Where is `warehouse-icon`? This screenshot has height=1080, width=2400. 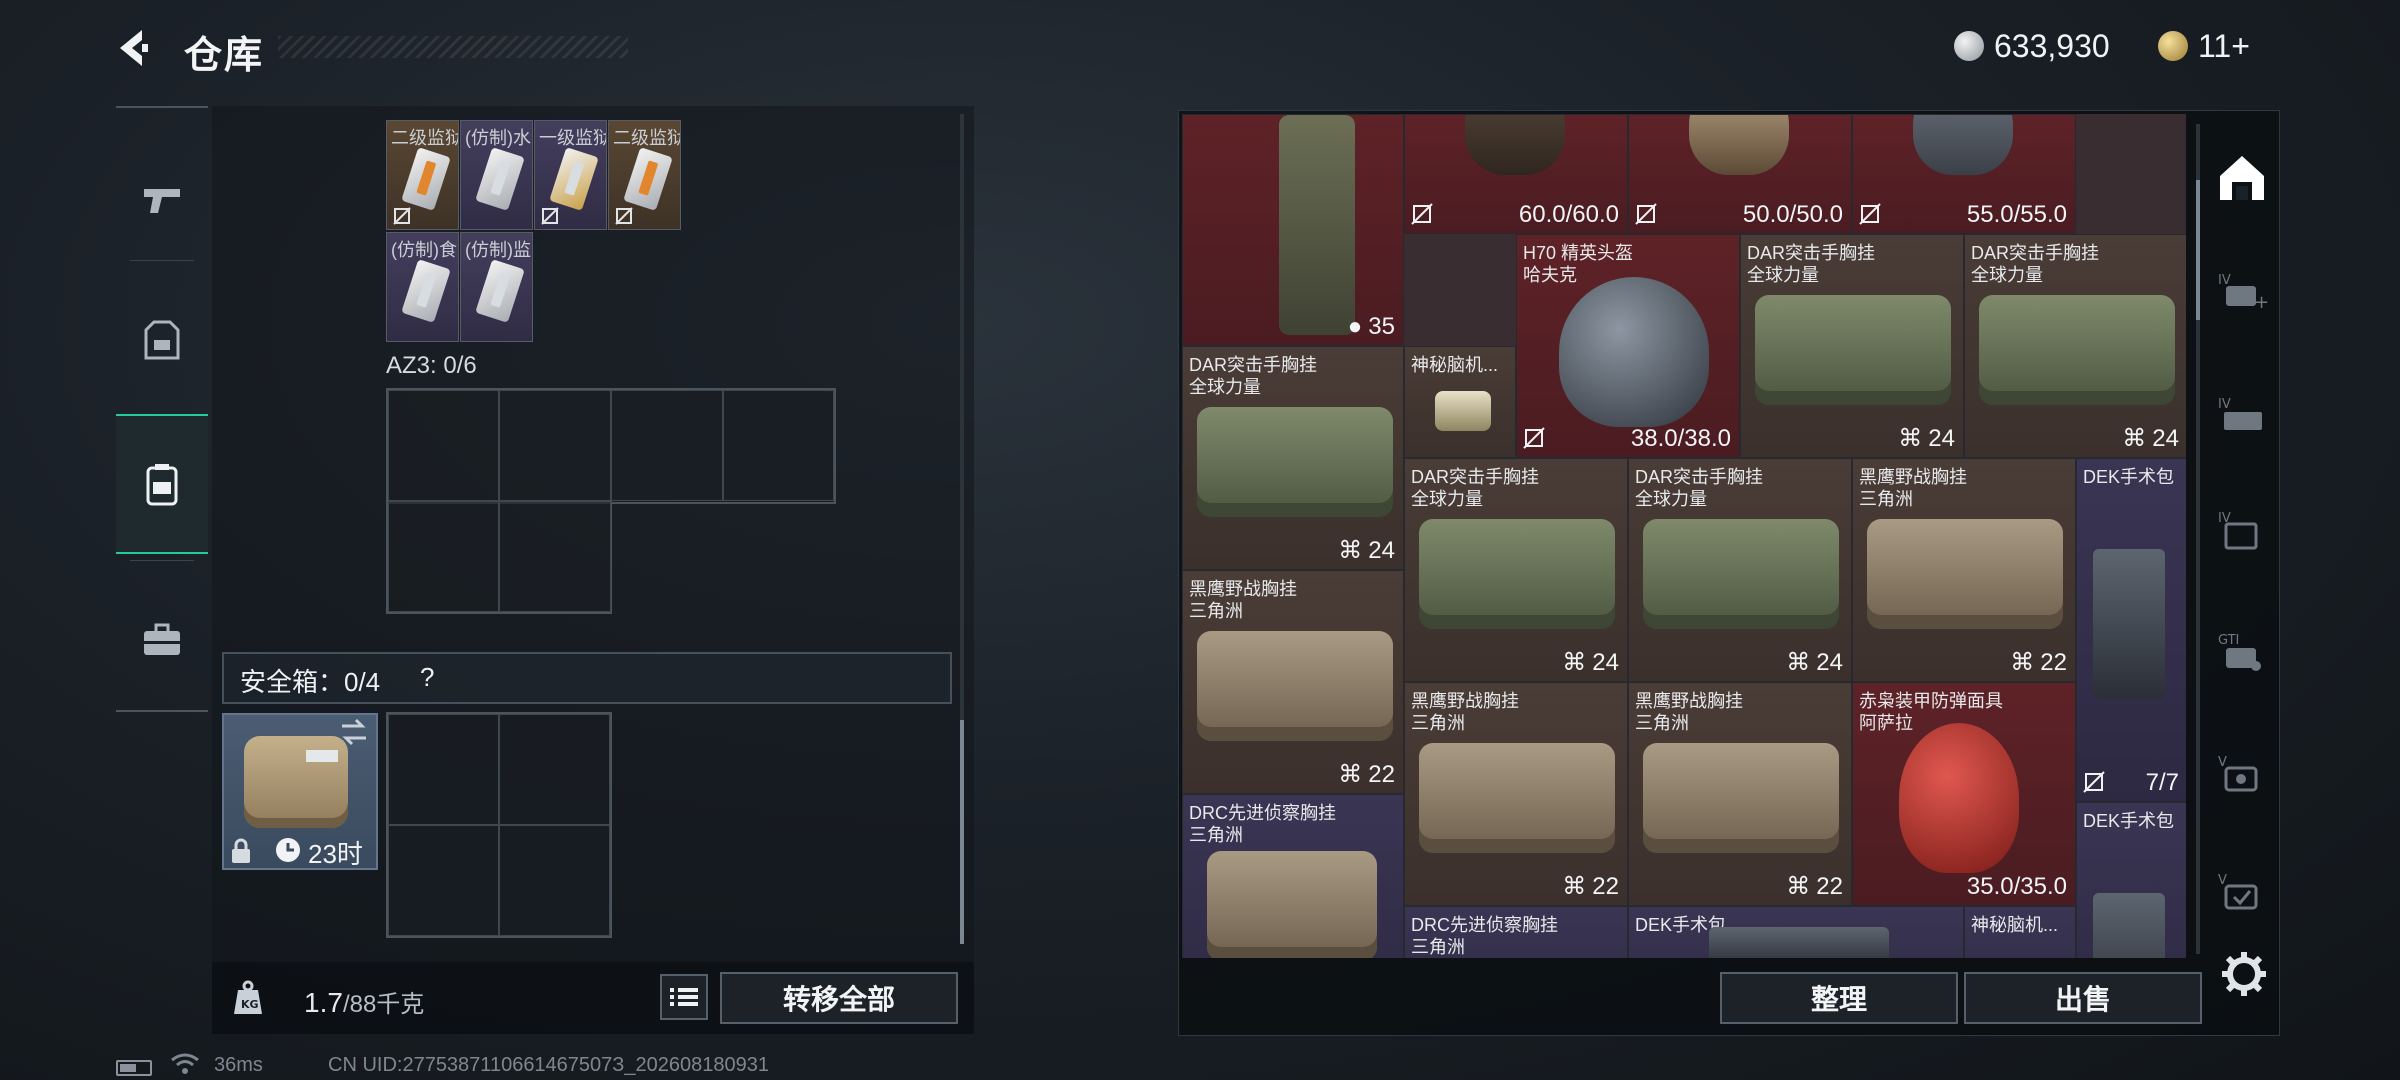 warehouse-icon is located at coordinates (2242, 178).